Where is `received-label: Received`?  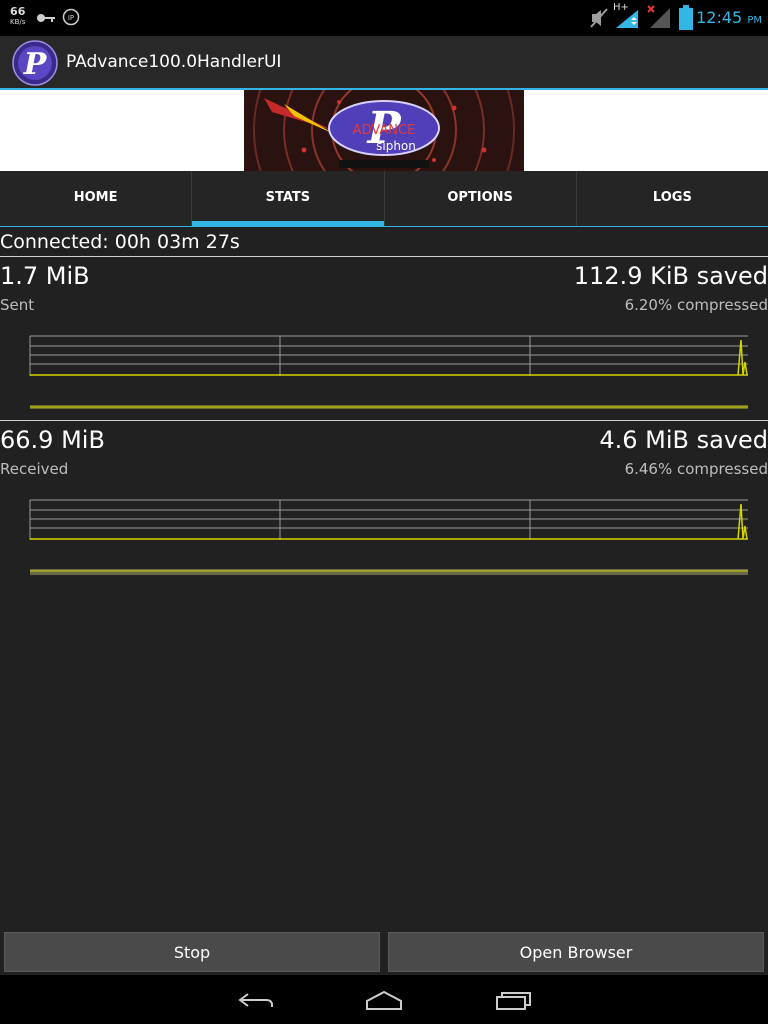
received-label: Received is located at coordinates (34, 469).